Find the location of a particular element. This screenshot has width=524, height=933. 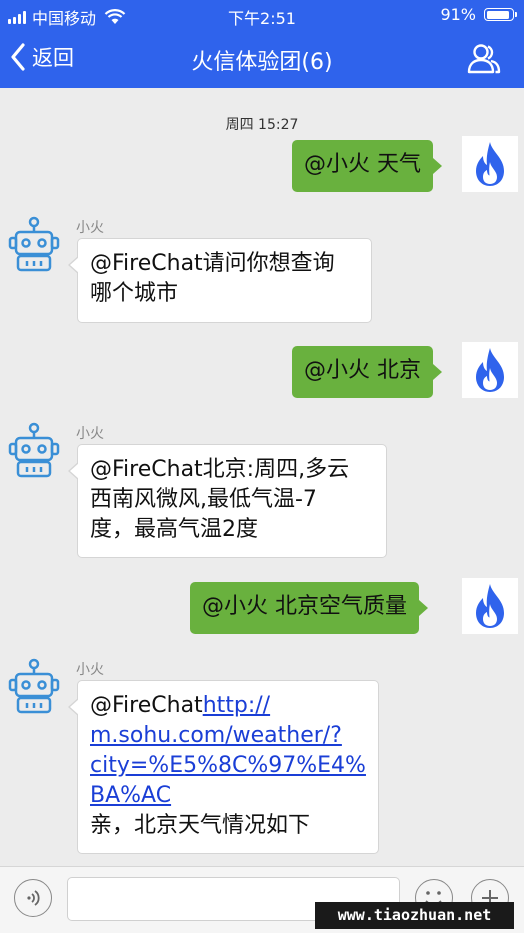

message-text-line: @FireChathttp:// is located at coordinates (228, 706).